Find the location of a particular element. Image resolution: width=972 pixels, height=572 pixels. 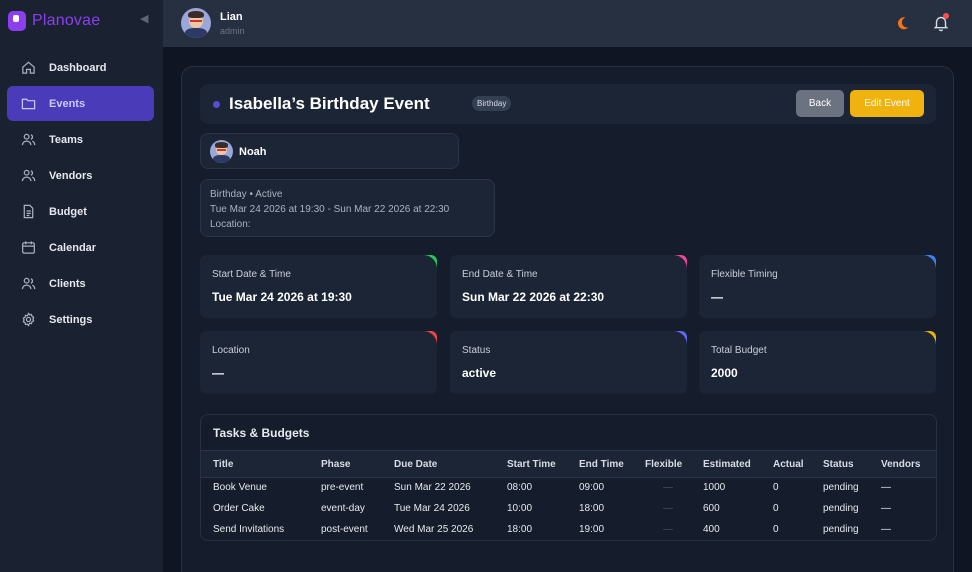

stat-end-date: End Date & Time Sun Mar 22 2026 at 22:30 is located at coordinates (568, 286).